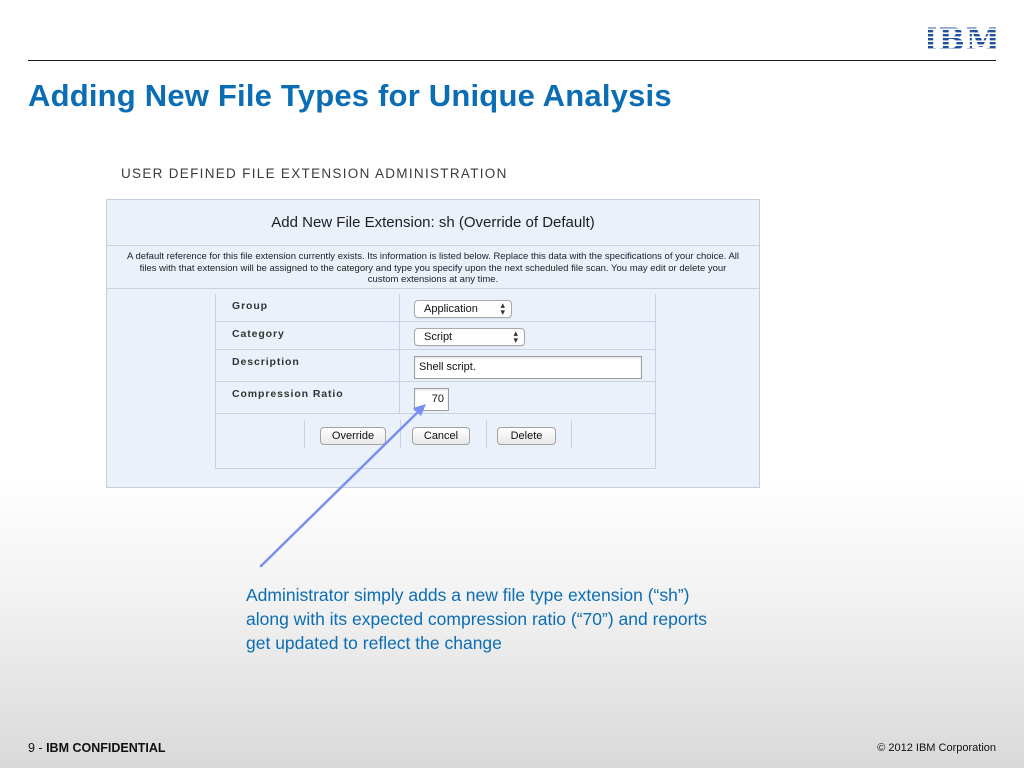 This screenshot has height=768, width=1024. I want to click on footer-left: 9 - IBM CONFIDENTIAL, so click(97, 748).